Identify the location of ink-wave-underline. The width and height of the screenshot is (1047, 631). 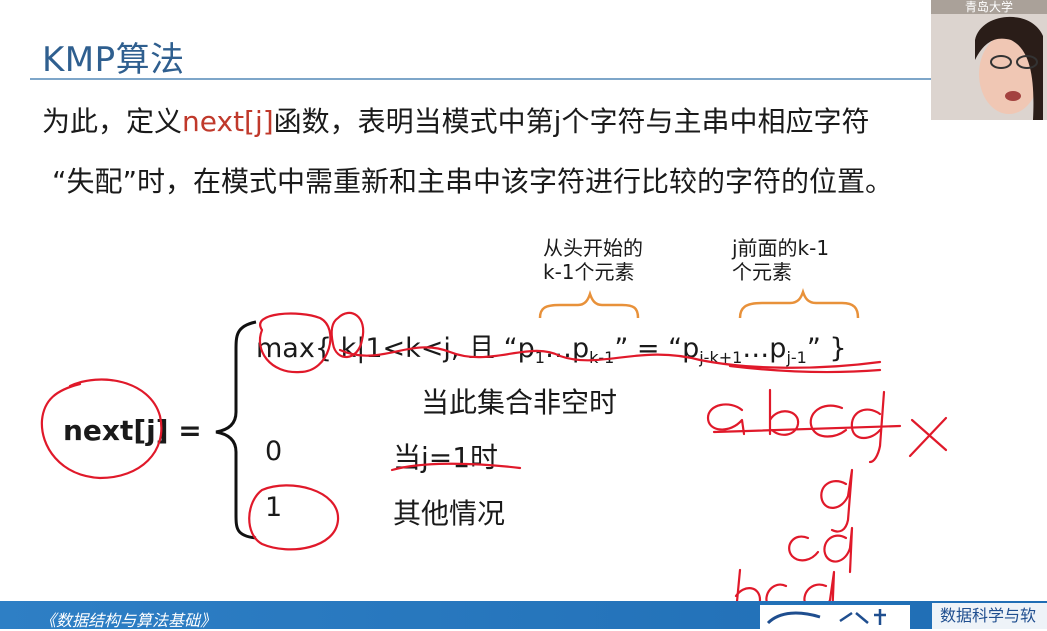
(610, 357).